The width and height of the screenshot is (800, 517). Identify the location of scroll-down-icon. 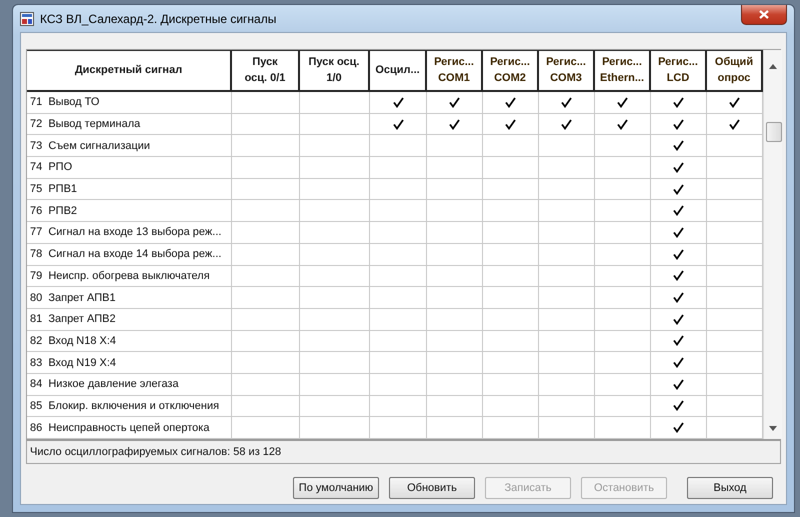
(773, 428).